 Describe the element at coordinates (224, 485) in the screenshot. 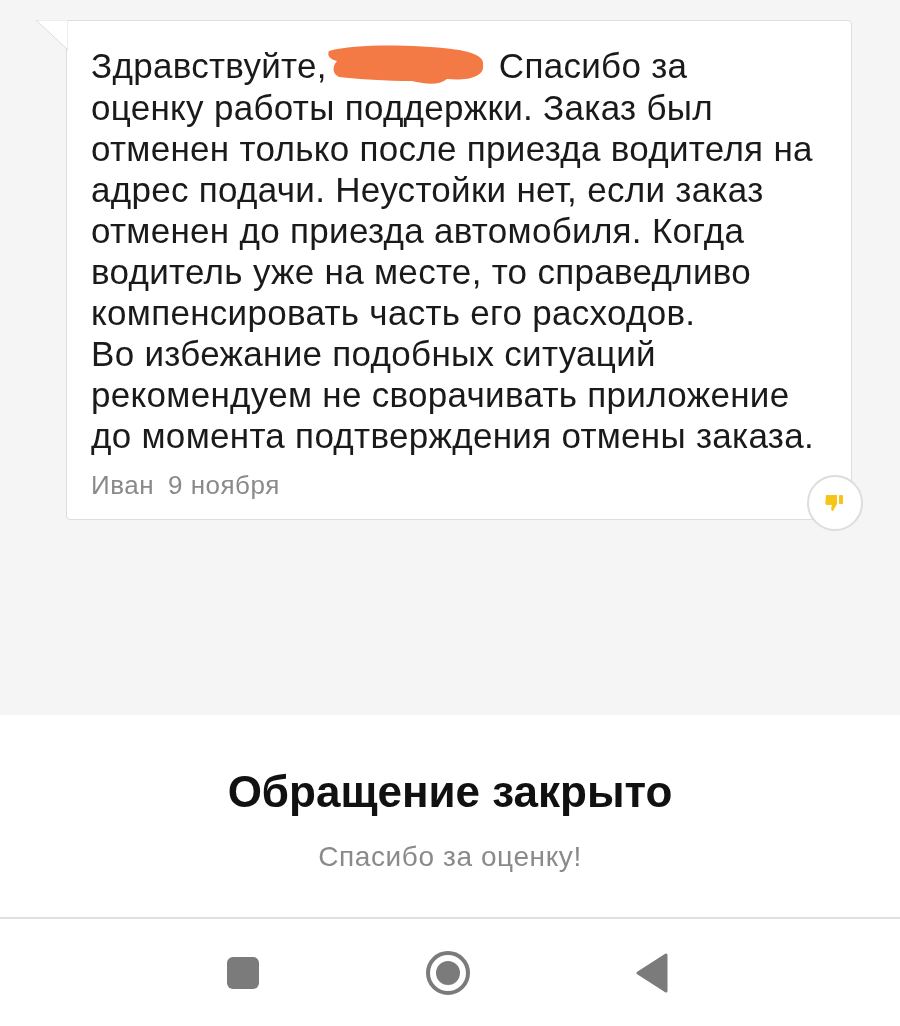

I see `message-date: 9 ноября` at that location.